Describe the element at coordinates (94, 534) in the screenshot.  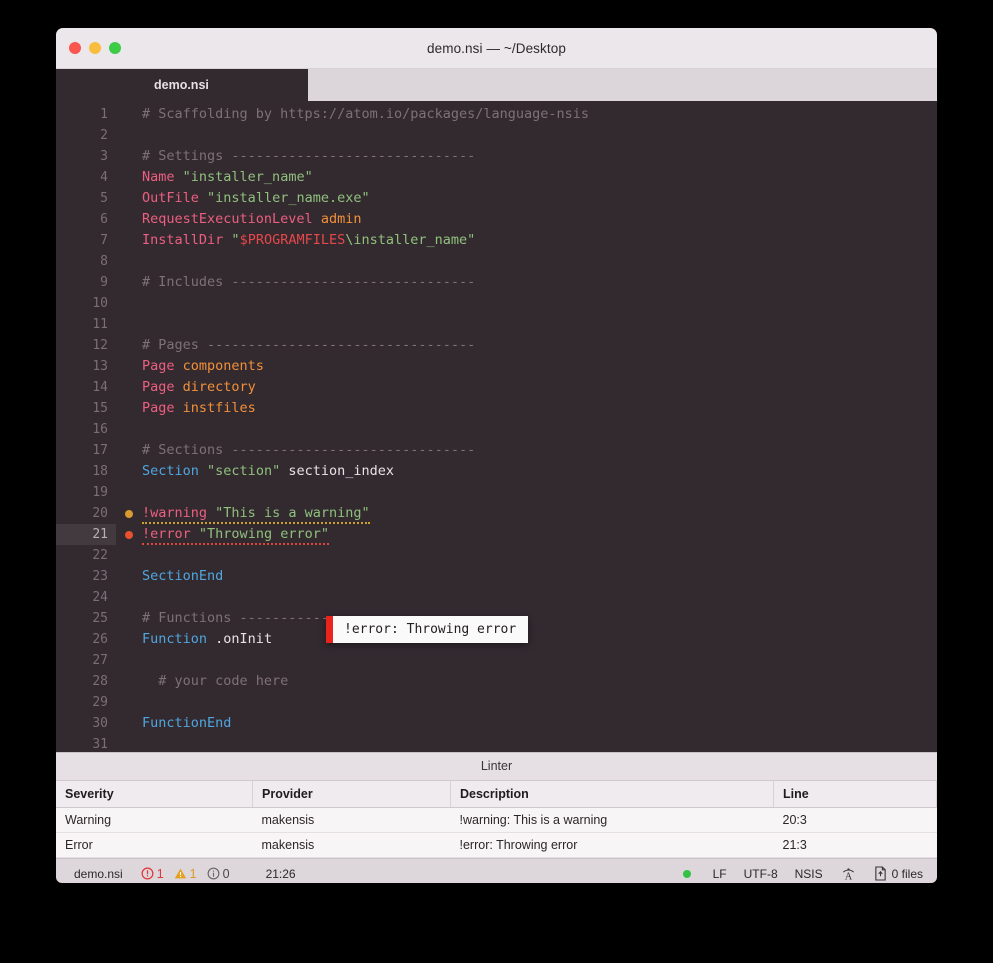
I see `line-number: 21` at that location.